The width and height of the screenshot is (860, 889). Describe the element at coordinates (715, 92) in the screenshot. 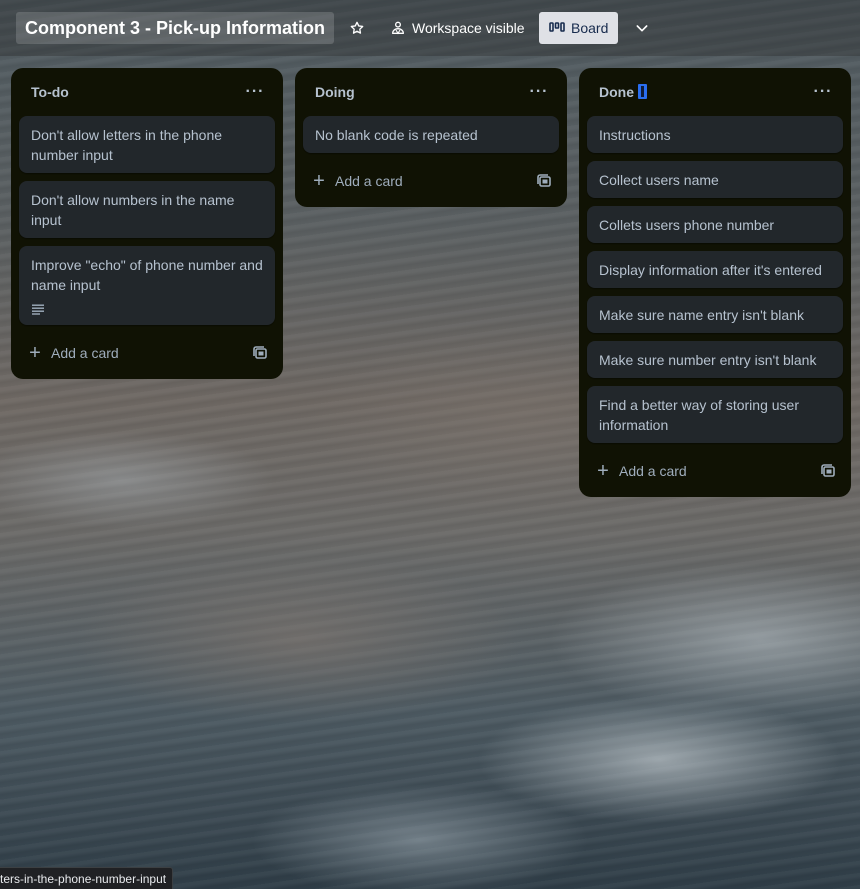

I see `list-header: Done ···` at that location.